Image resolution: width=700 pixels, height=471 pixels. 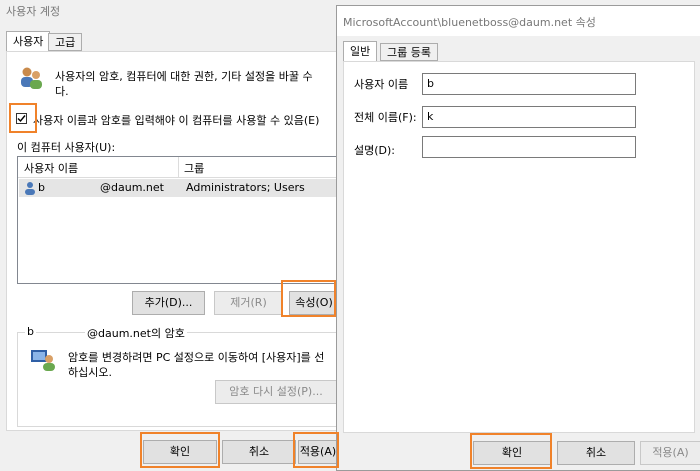 I want to click on titlebar: MicrosoftAccount\bluenetboss@daum.net 속성, so click(x=518, y=21).